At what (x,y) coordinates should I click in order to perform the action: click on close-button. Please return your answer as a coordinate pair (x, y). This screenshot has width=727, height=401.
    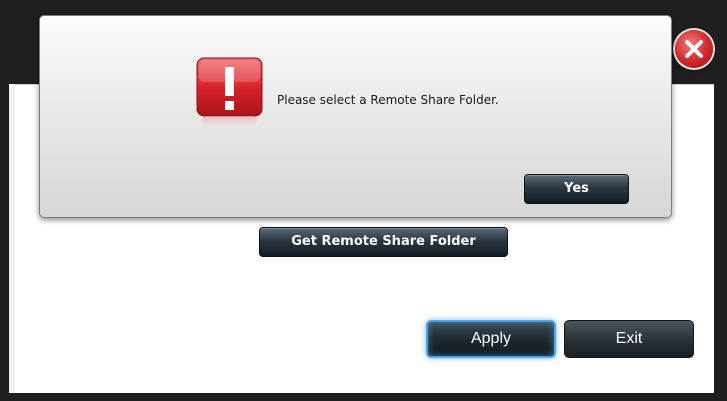
    Looking at the image, I should click on (694, 49).